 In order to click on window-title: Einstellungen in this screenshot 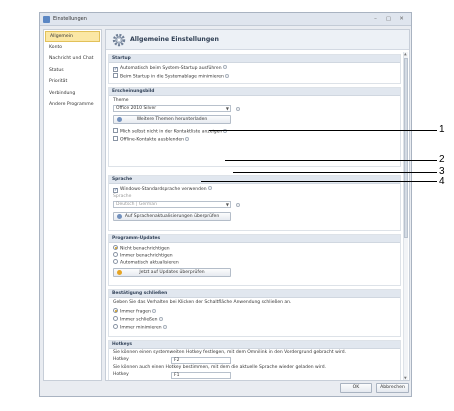, I will do `click(70, 19)`.